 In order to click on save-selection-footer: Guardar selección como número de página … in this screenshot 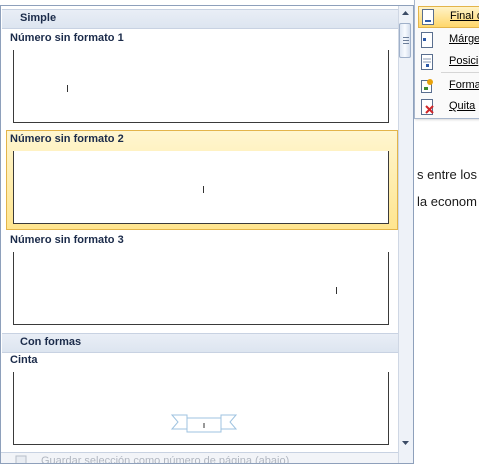, I will do `click(207, 458)`.